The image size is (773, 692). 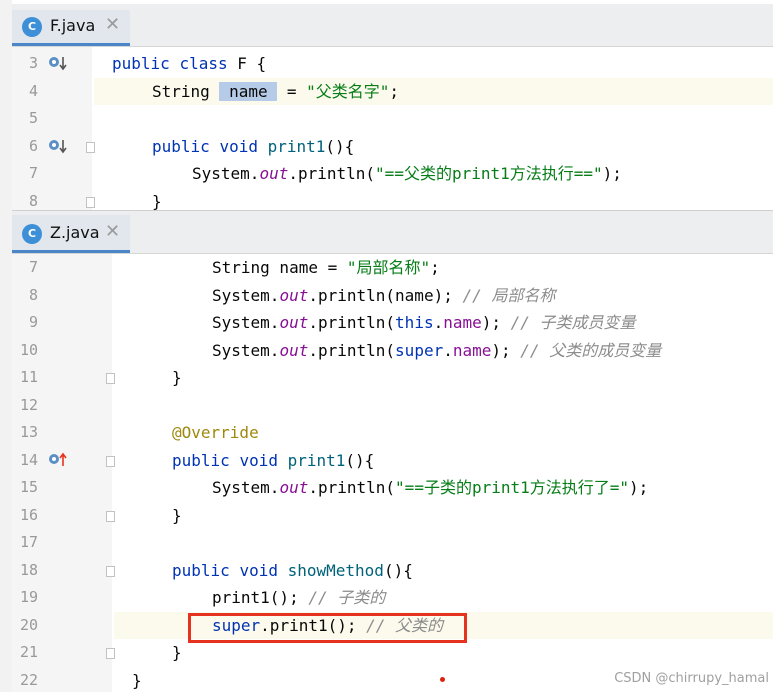 I want to click on code-text: String name = "局部名称";, so click(x=326, y=268).